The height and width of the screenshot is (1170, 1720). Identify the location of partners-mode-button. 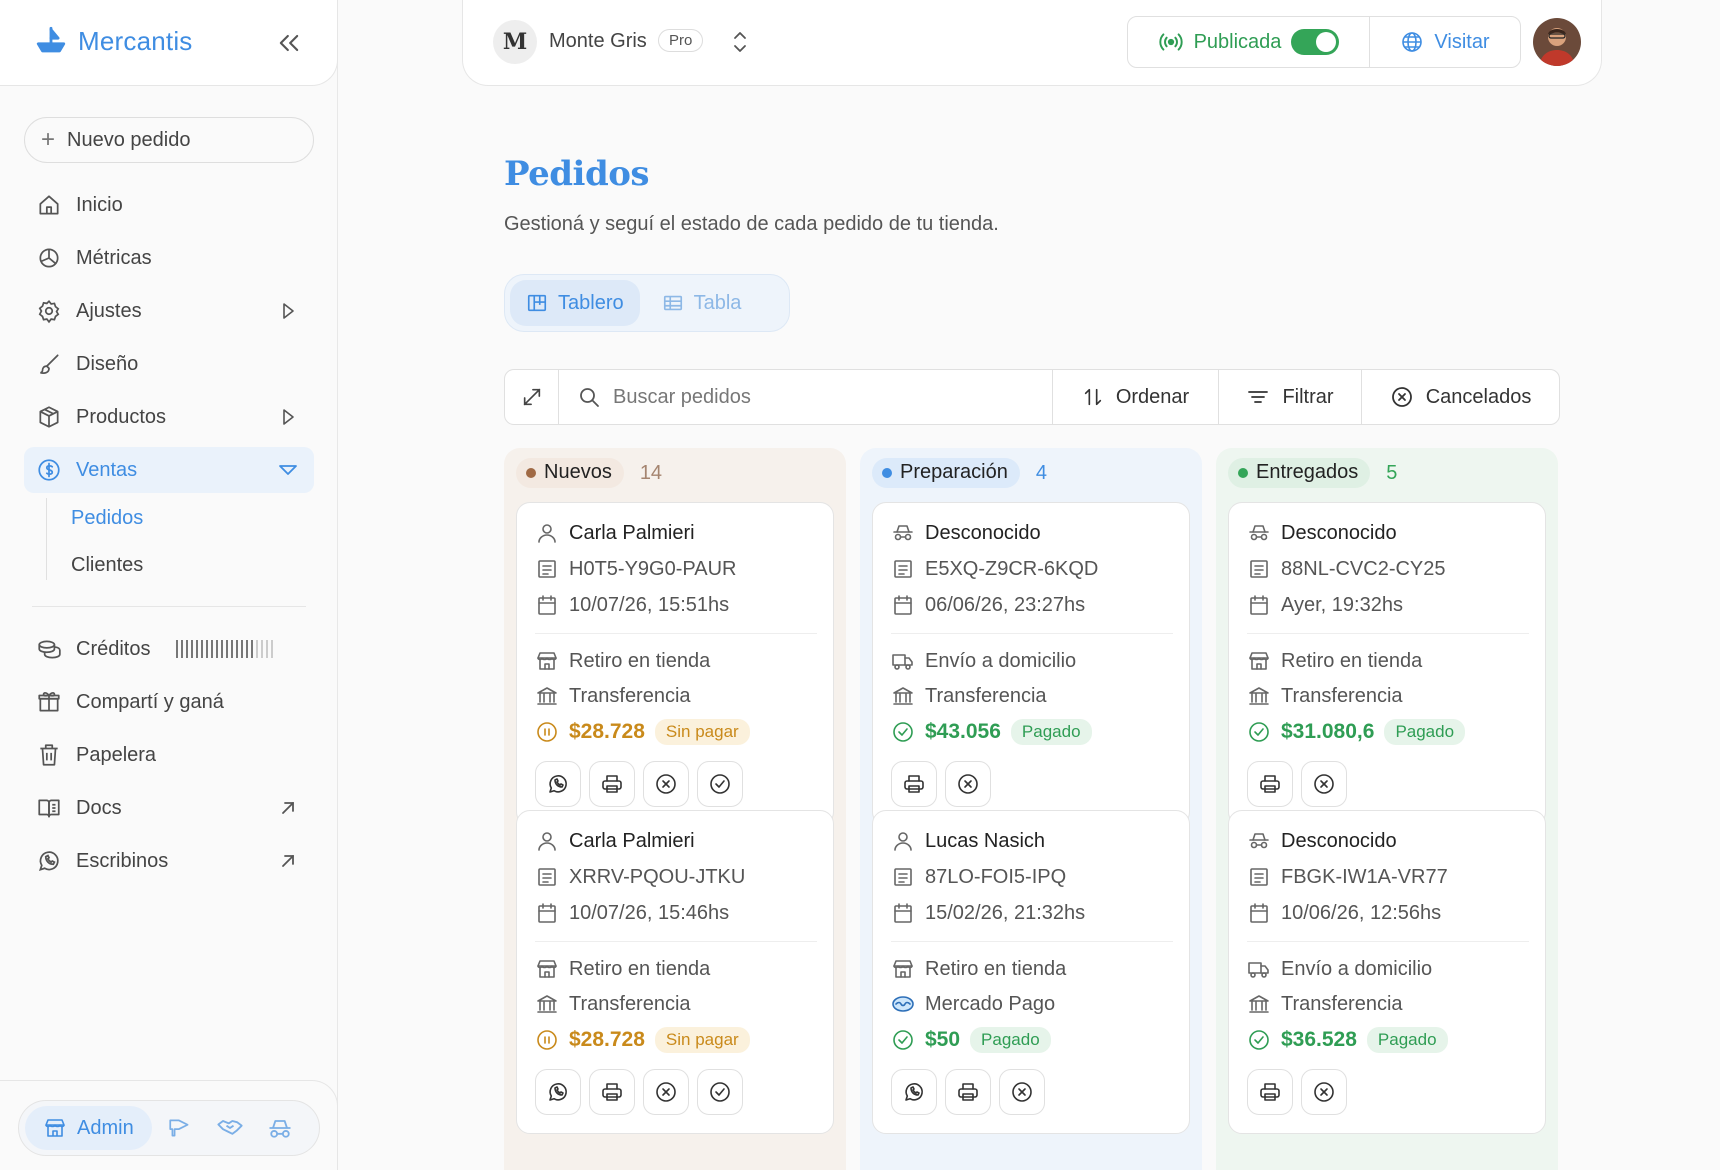
(230, 1128).